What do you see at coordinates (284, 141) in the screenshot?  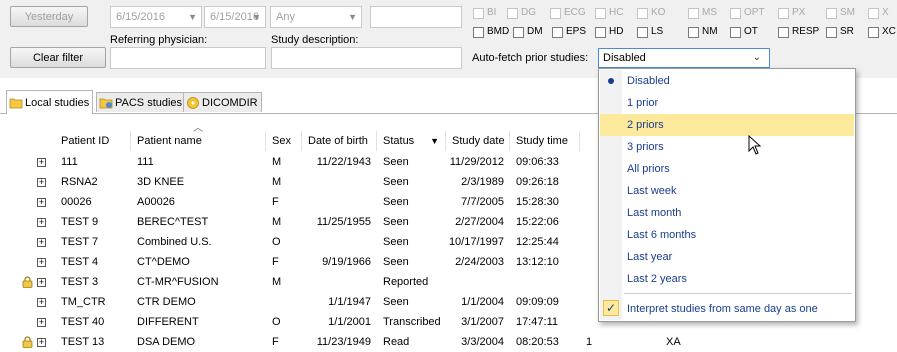 I see `column-header-sex: Sex` at bounding box center [284, 141].